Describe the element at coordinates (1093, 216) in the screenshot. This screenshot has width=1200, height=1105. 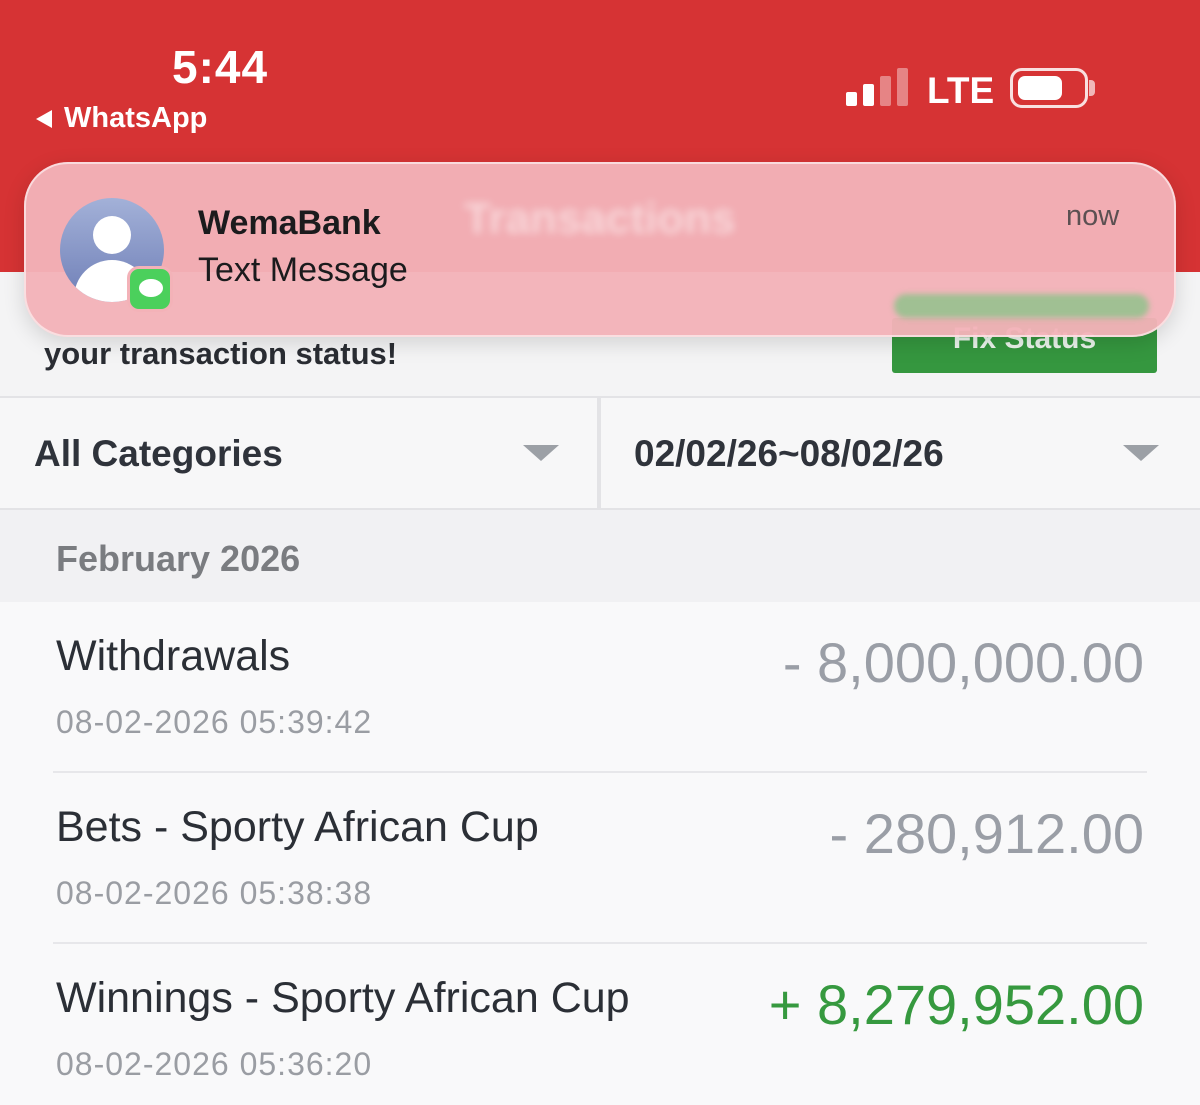
I see `notification-time: now` at that location.